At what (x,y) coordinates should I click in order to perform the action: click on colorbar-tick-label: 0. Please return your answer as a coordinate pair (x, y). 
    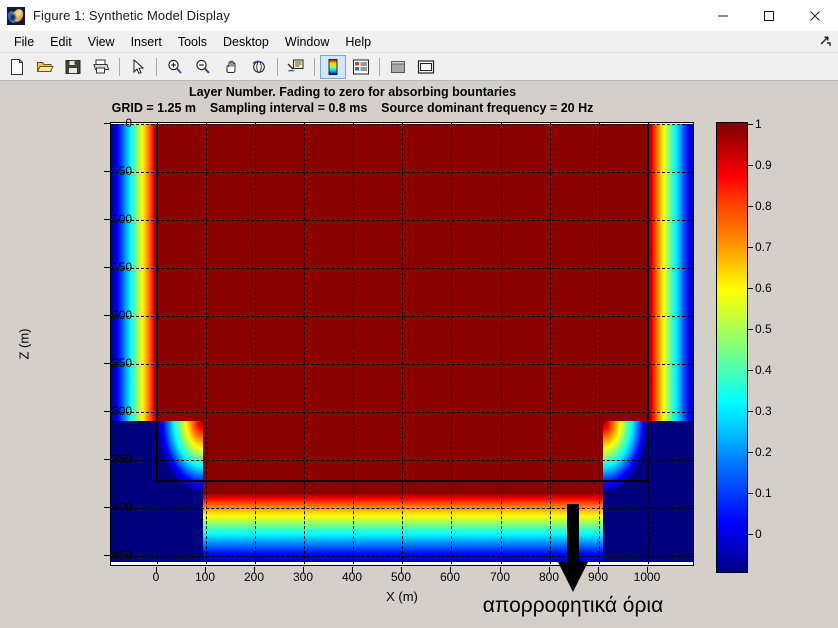
    Looking at the image, I should click on (758, 534).